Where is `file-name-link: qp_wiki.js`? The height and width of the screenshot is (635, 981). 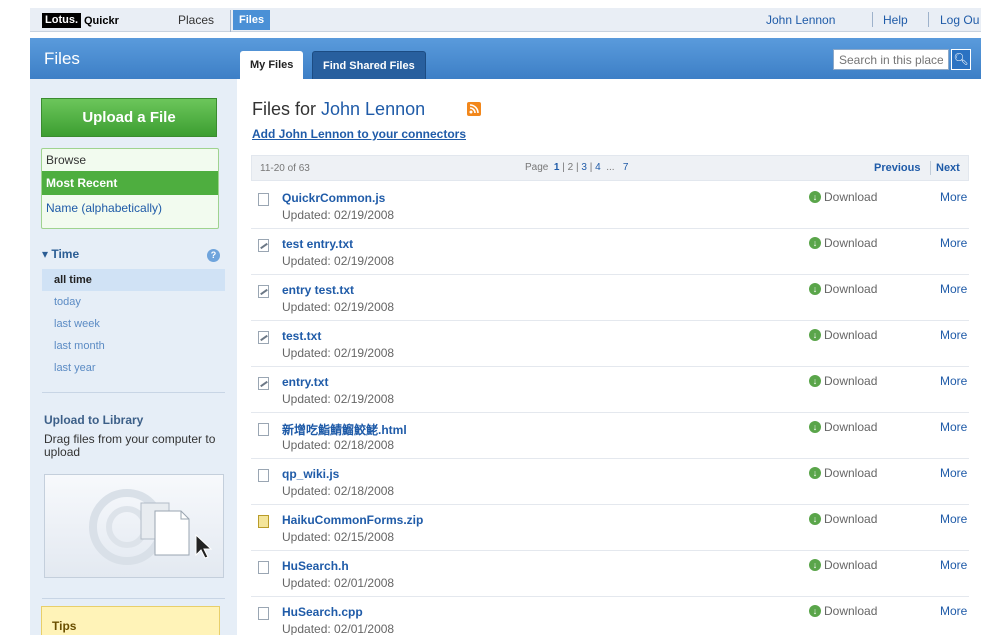
file-name-link: qp_wiki.js is located at coordinates (310, 474).